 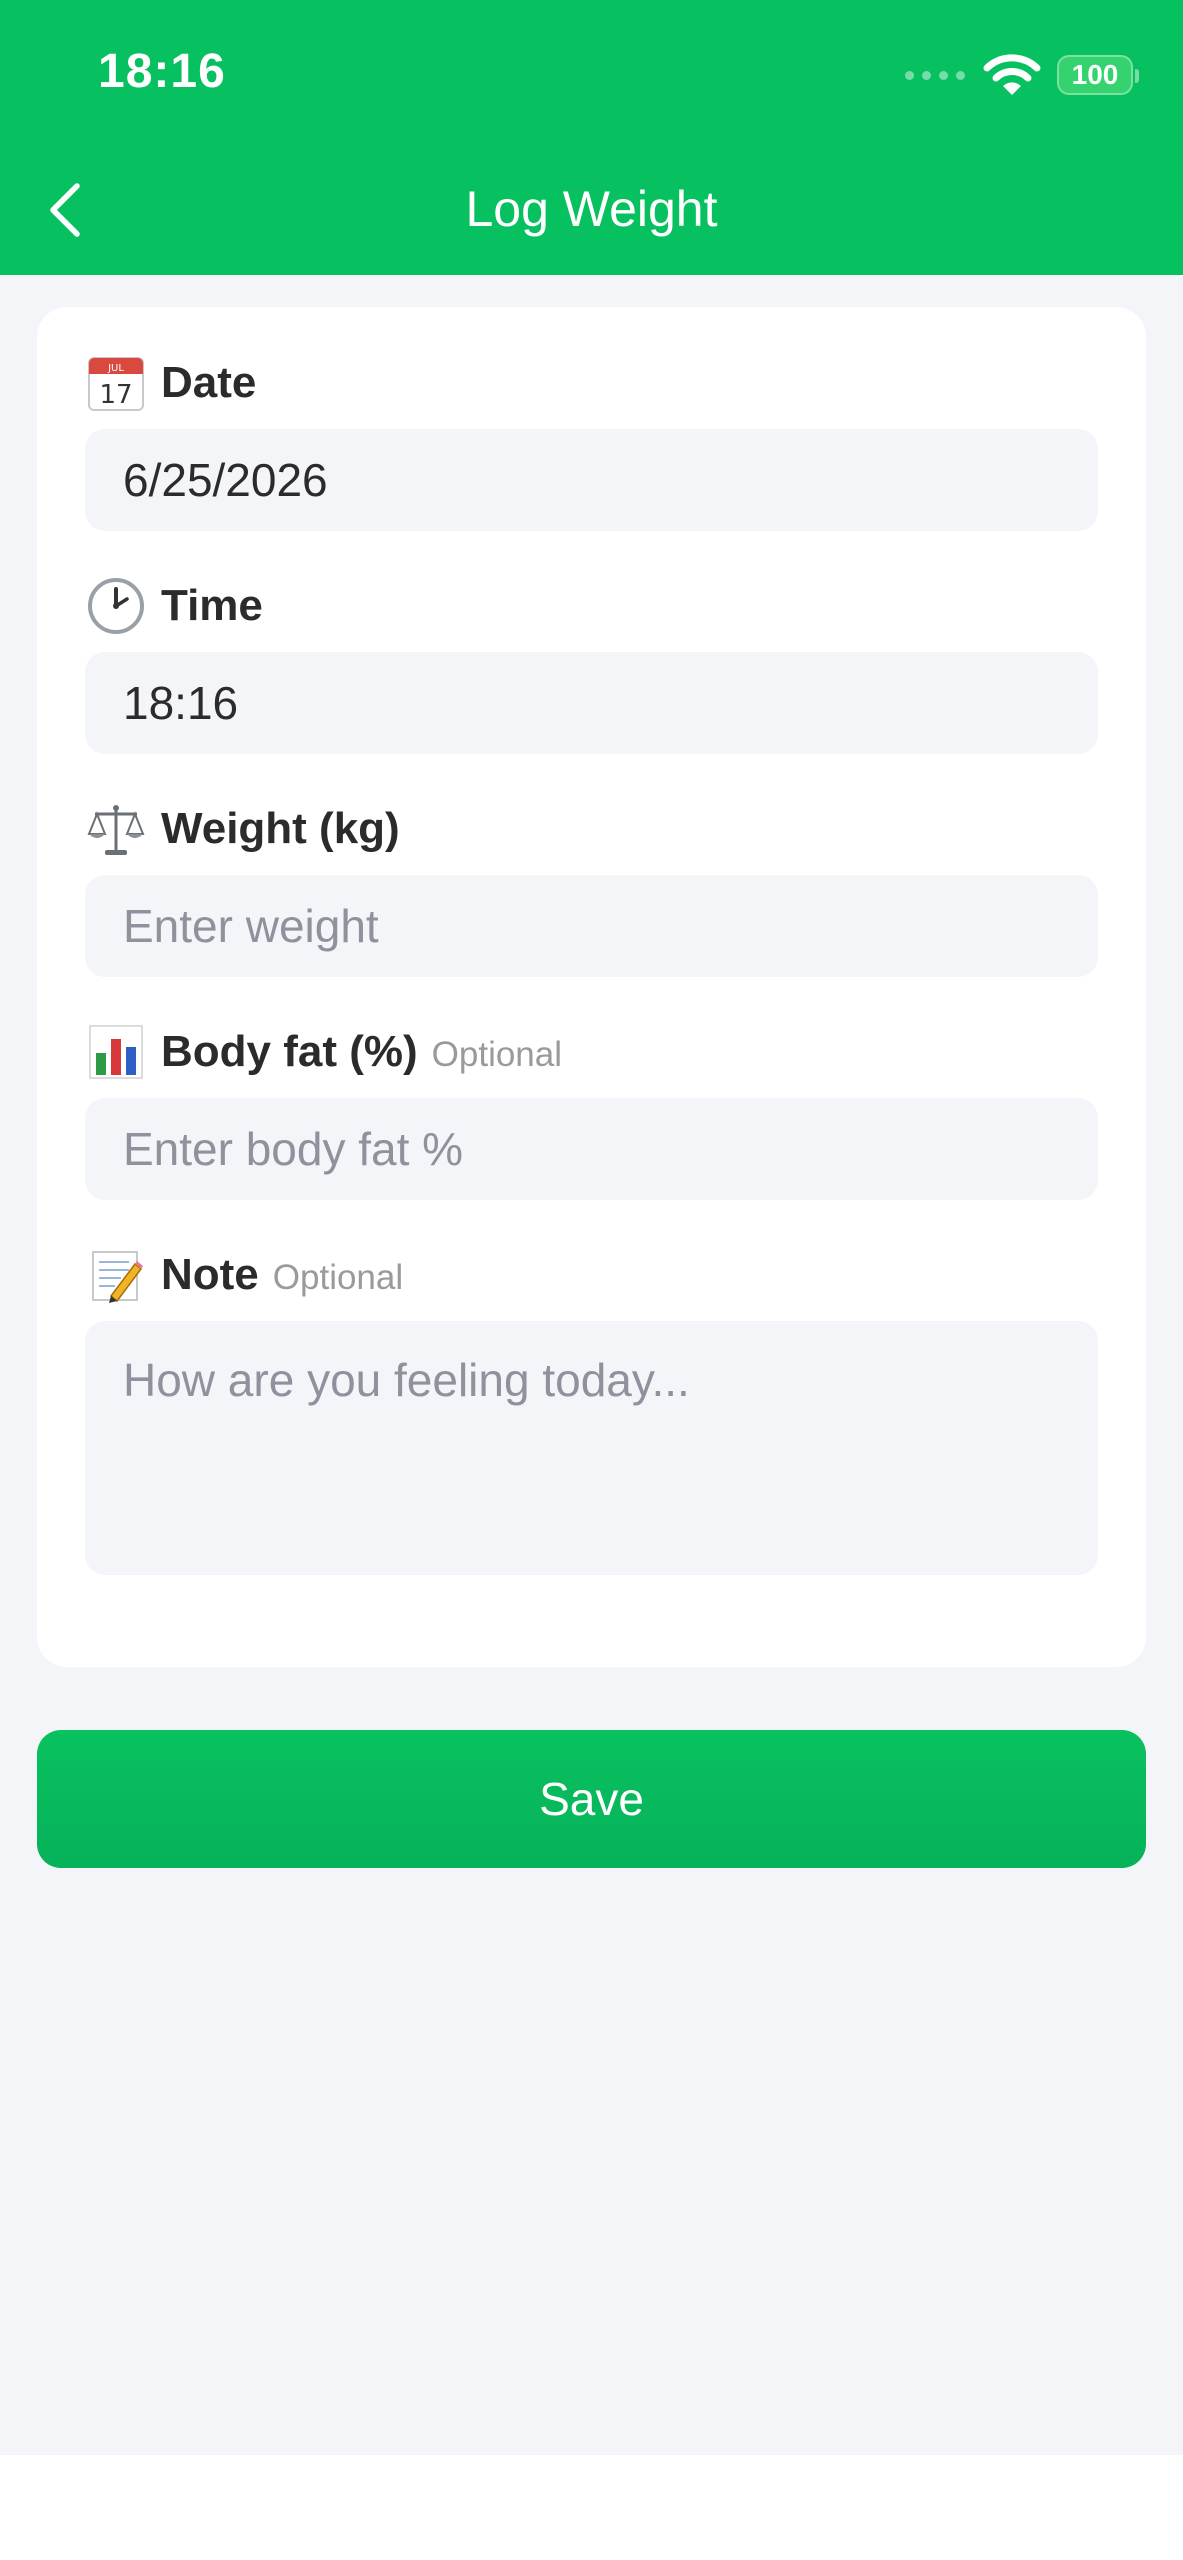 I want to click on cellular-signal-icon, so click(x=935, y=75).